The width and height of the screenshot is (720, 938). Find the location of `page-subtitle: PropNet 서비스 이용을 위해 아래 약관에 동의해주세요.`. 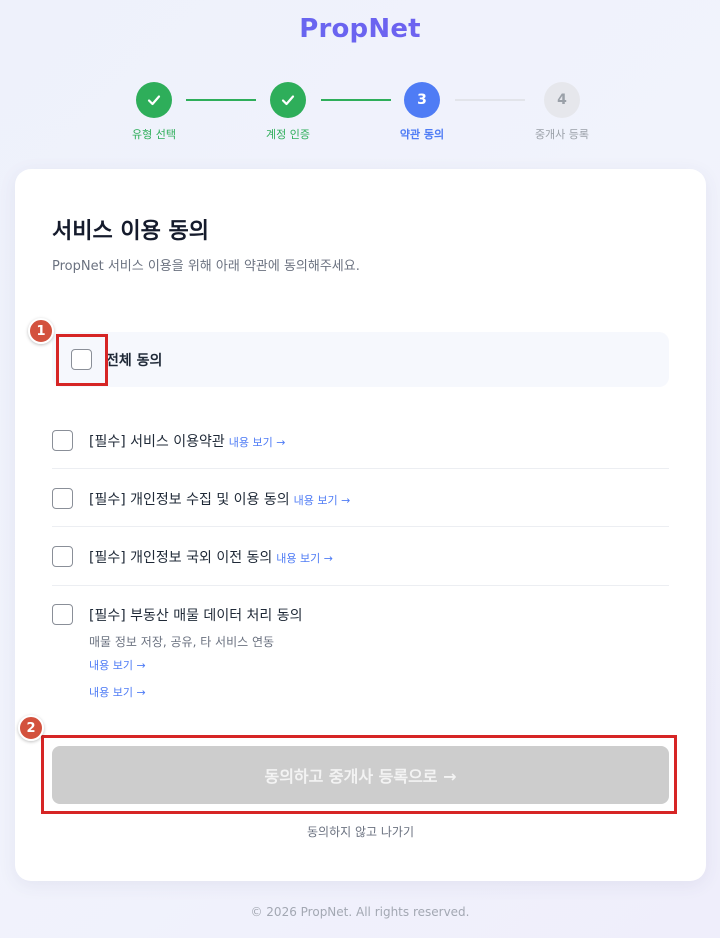

page-subtitle: PropNet 서비스 이용을 위해 아래 약관에 동의해주세요. is located at coordinates (206, 266).